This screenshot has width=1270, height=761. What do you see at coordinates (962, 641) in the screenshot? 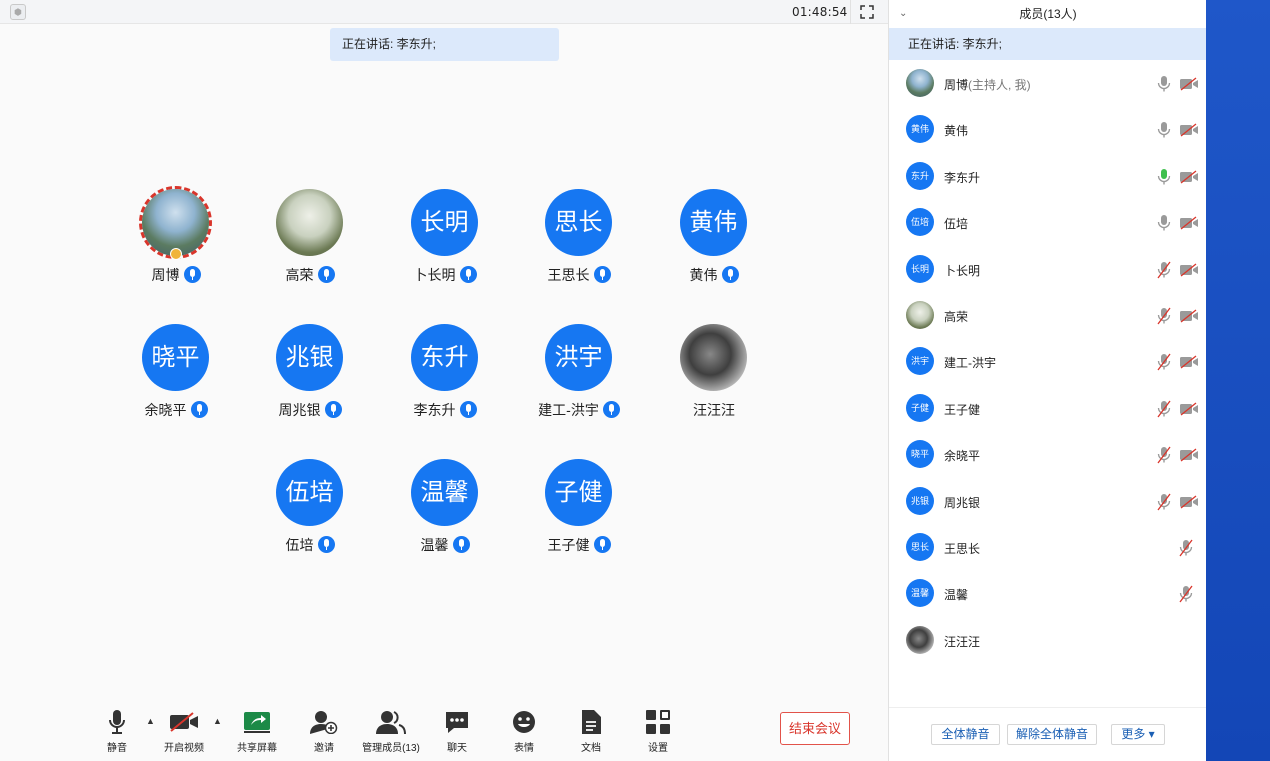
I see `member-name: 汪汪汪` at bounding box center [962, 641].